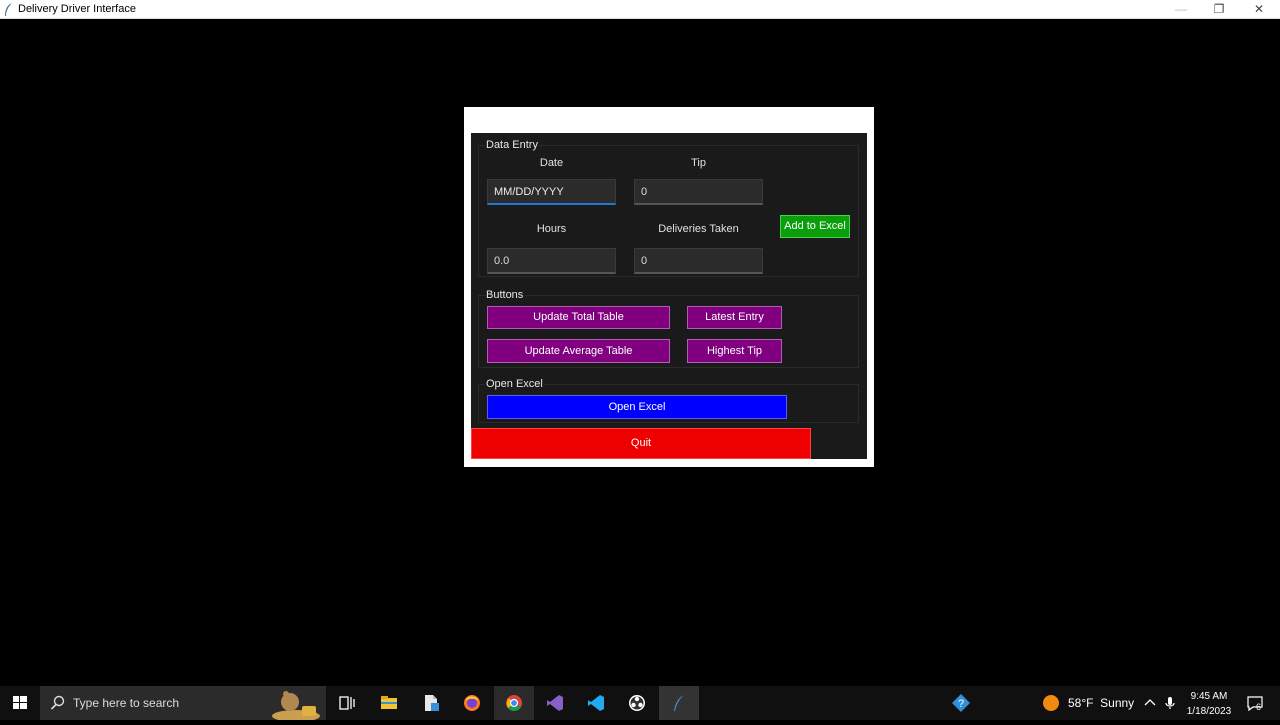 This screenshot has height=725, width=1280. I want to click on obs-icon, so click(637, 703).